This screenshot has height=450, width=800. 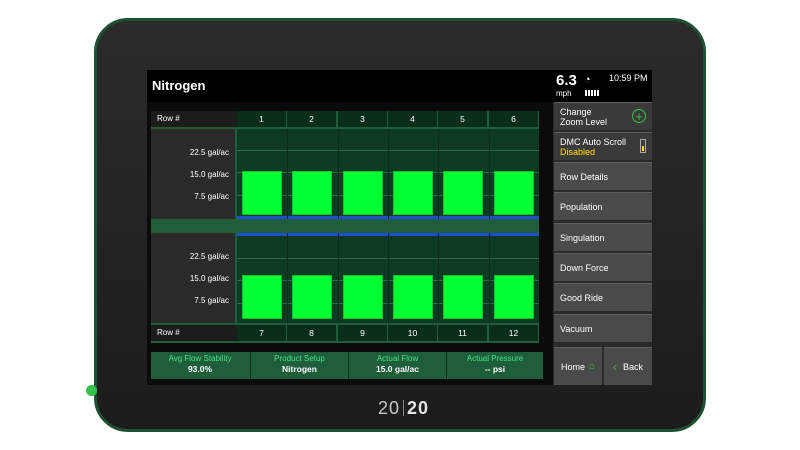 What do you see at coordinates (196, 119) in the screenshot?
I see `row-header-label: Row #` at bounding box center [196, 119].